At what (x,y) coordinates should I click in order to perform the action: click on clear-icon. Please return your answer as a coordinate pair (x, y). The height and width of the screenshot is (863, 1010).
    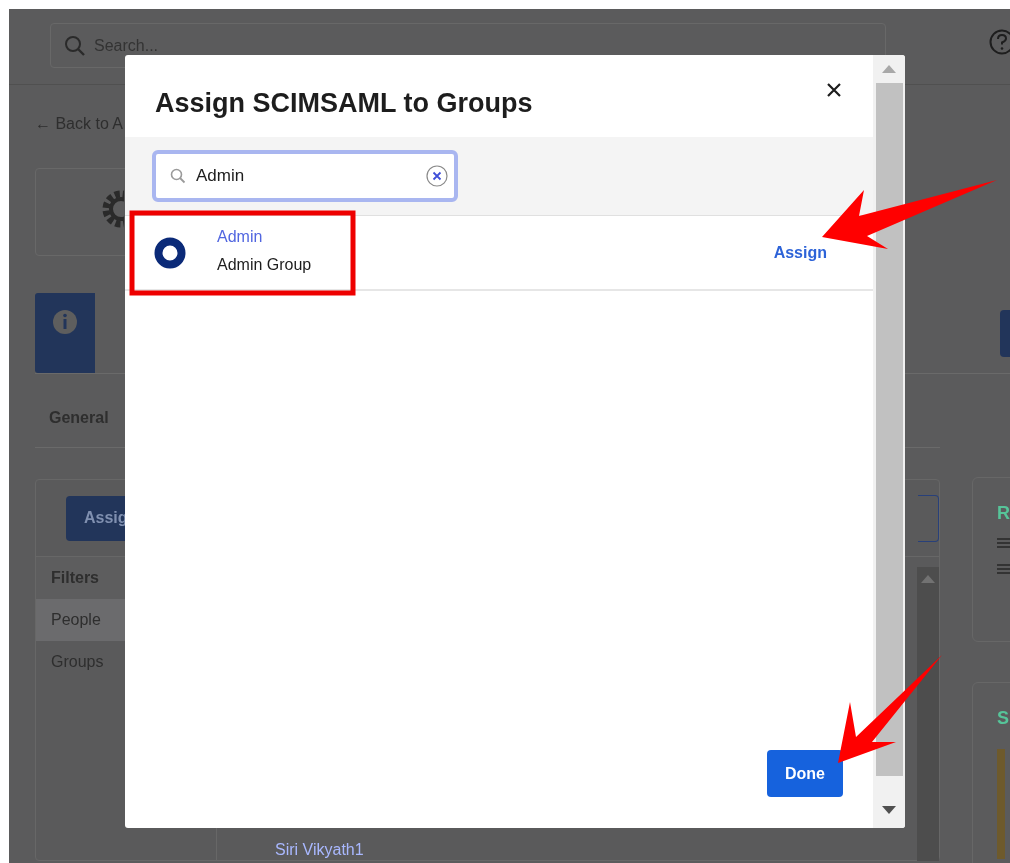
    Looking at the image, I should click on (437, 176).